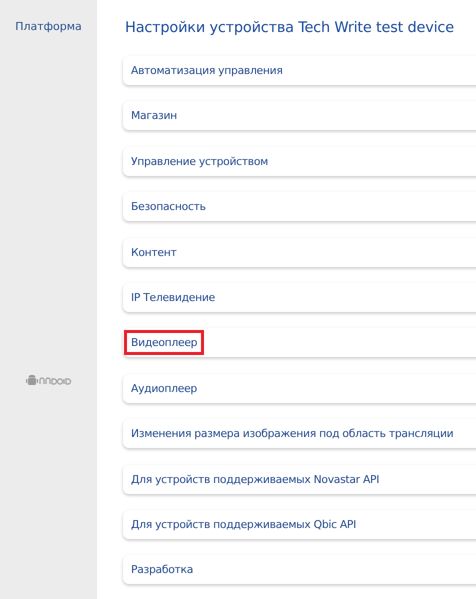 The height and width of the screenshot is (599, 476). What do you see at coordinates (299, 343) in the screenshot?
I see `settings-section: Видеоплеер` at bounding box center [299, 343].